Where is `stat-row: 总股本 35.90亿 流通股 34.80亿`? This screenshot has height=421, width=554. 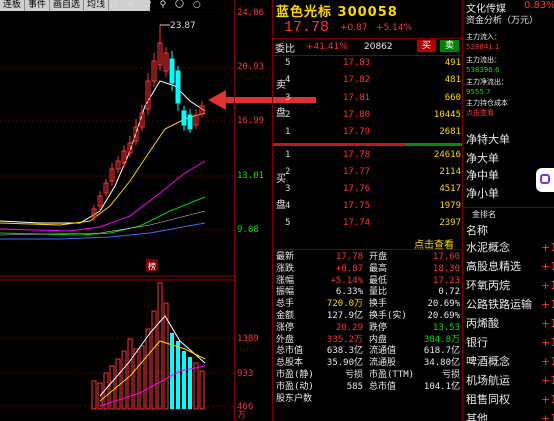 stat-row: 总股本 35.90亿 流通股 34.80亿 is located at coordinates (368, 363).